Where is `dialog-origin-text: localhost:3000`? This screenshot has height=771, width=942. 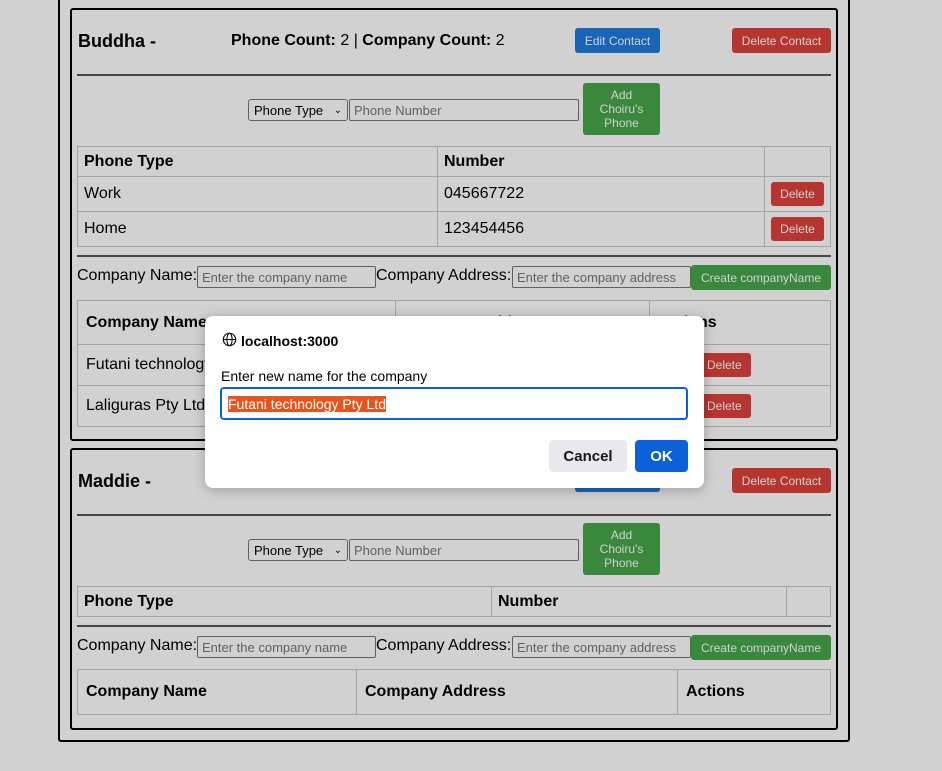
dialog-origin-text: localhost:3000 is located at coordinates (290, 341).